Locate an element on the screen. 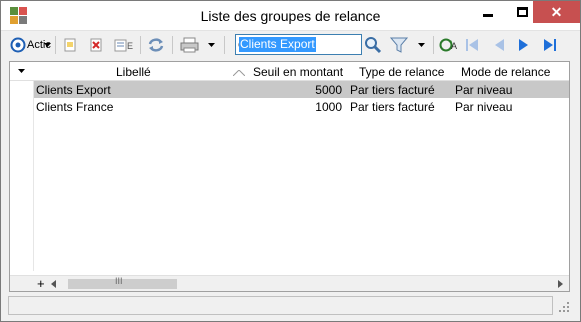  sort-ascending-icon is located at coordinates (239, 73).